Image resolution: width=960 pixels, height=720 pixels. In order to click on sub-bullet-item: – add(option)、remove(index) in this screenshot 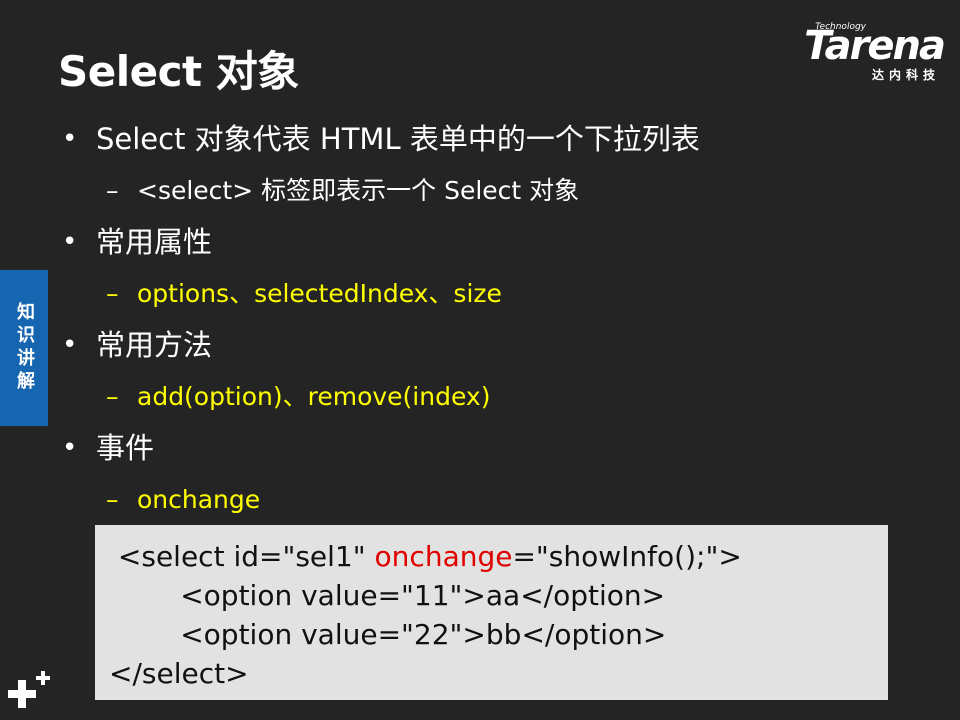, I will do `click(498, 398)`.